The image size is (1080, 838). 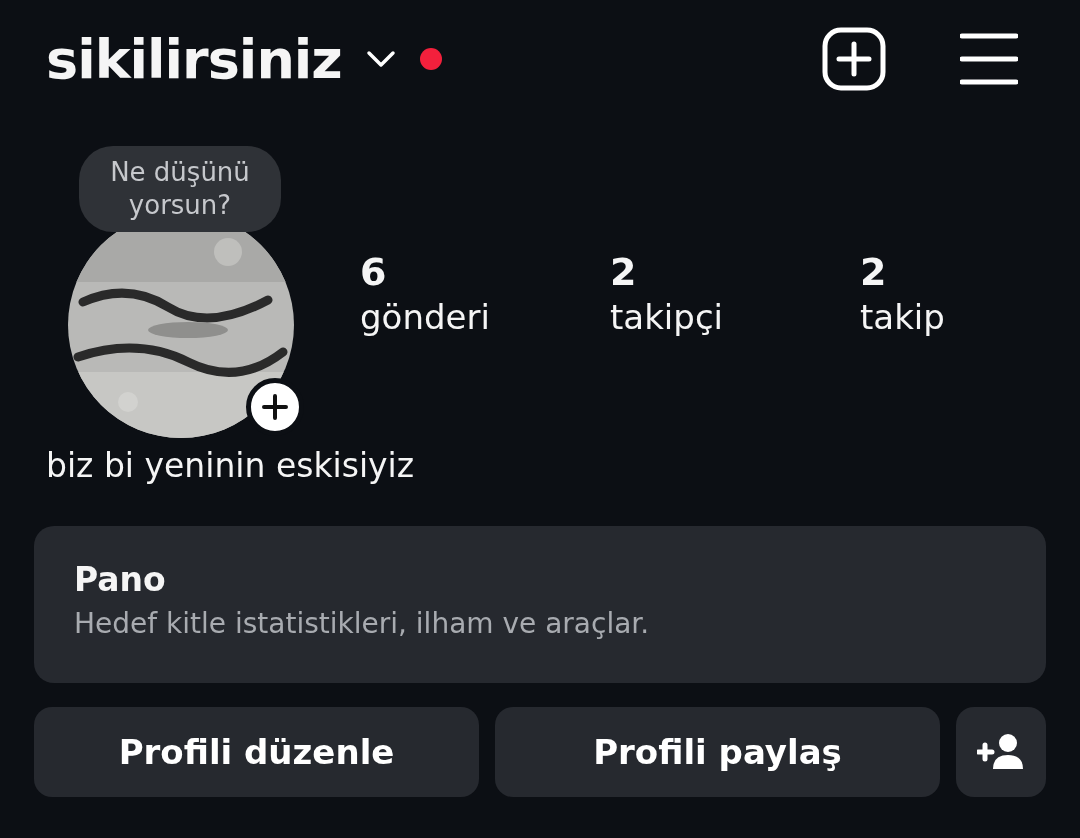 I want to click on chevron-down-icon, so click(x=380, y=59).